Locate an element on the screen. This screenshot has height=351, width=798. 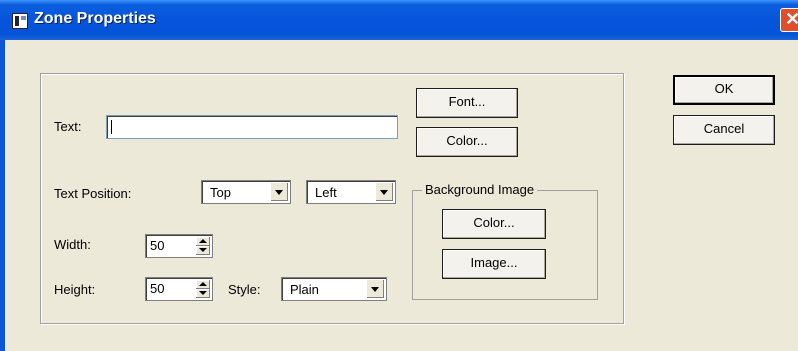
width-value: 50 is located at coordinates (157, 245).